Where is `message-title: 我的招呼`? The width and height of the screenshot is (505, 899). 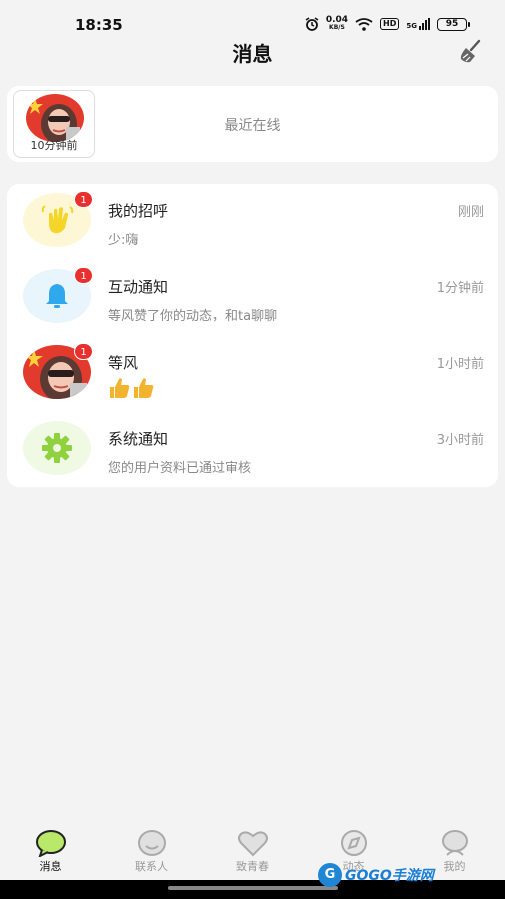
message-title: 我的招呼 is located at coordinates (138, 211).